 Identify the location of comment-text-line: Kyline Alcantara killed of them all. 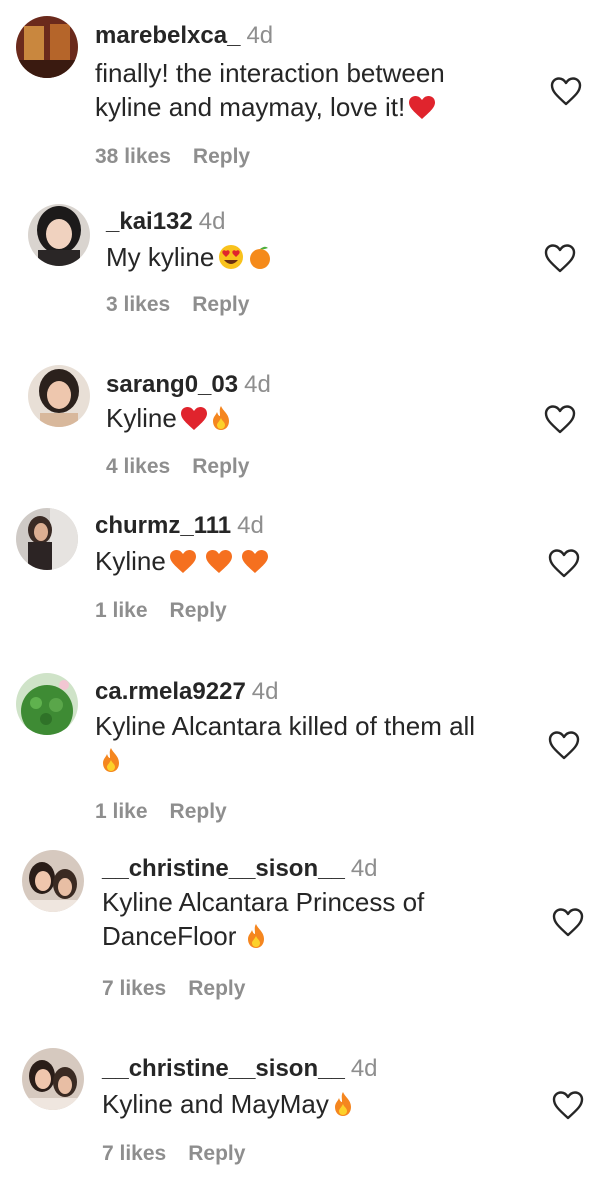
(285, 726).